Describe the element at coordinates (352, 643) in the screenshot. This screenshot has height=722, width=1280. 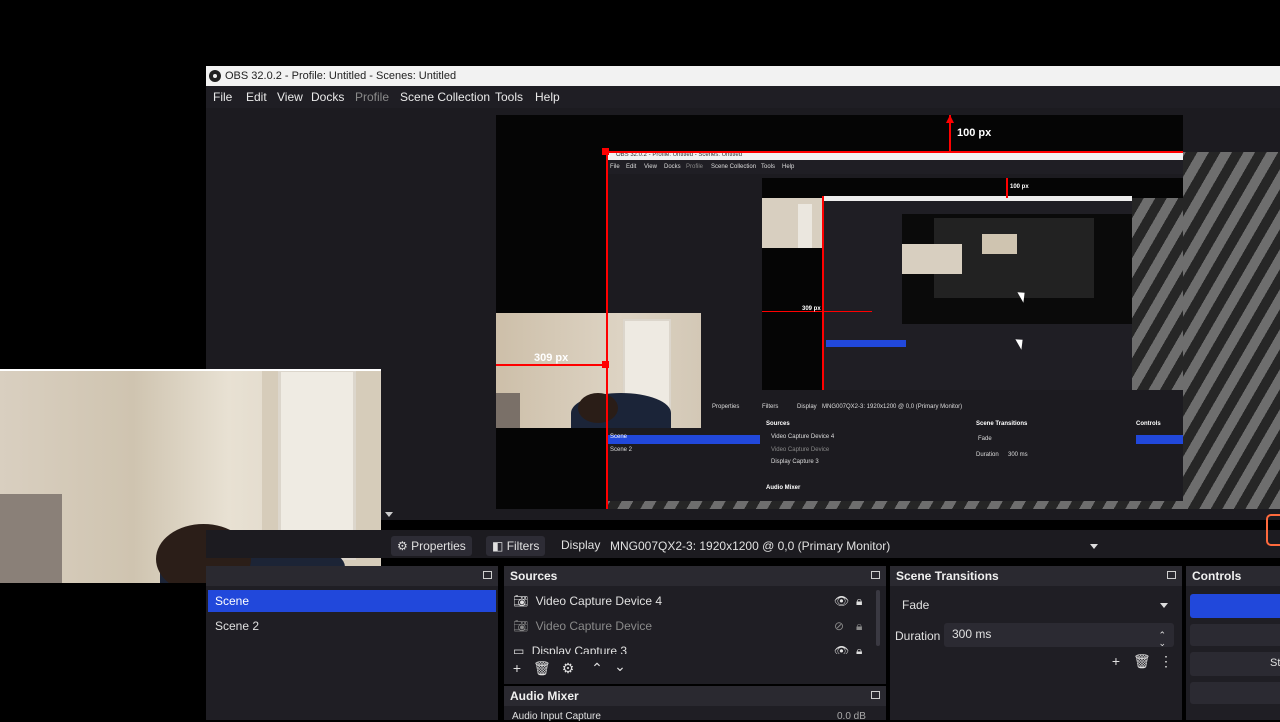
I see `scenes-dock: Scene Scene 2` at that location.